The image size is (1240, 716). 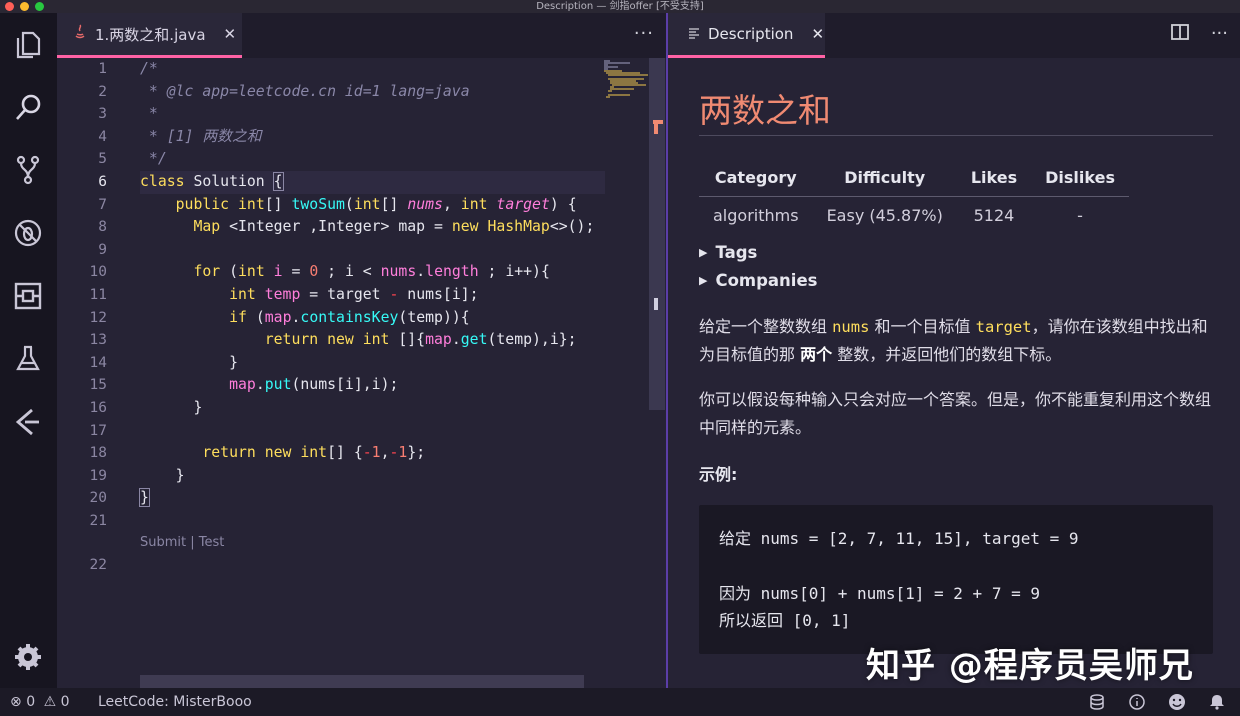 What do you see at coordinates (98, 408) in the screenshot?
I see `line-number: 16` at bounding box center [98, 408].